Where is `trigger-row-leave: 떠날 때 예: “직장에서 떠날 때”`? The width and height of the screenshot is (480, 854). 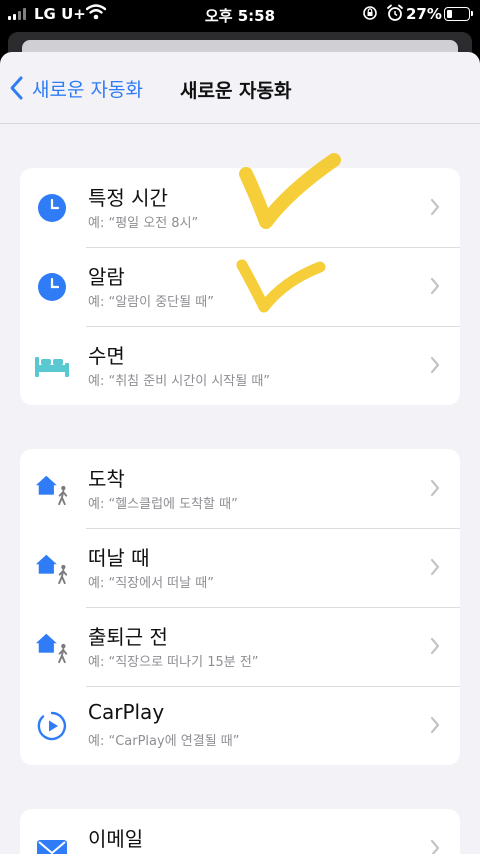
trigger-row-leave: 떠날 때 예: “직장에서 떠날 때” is located at coordinates (240, 567).